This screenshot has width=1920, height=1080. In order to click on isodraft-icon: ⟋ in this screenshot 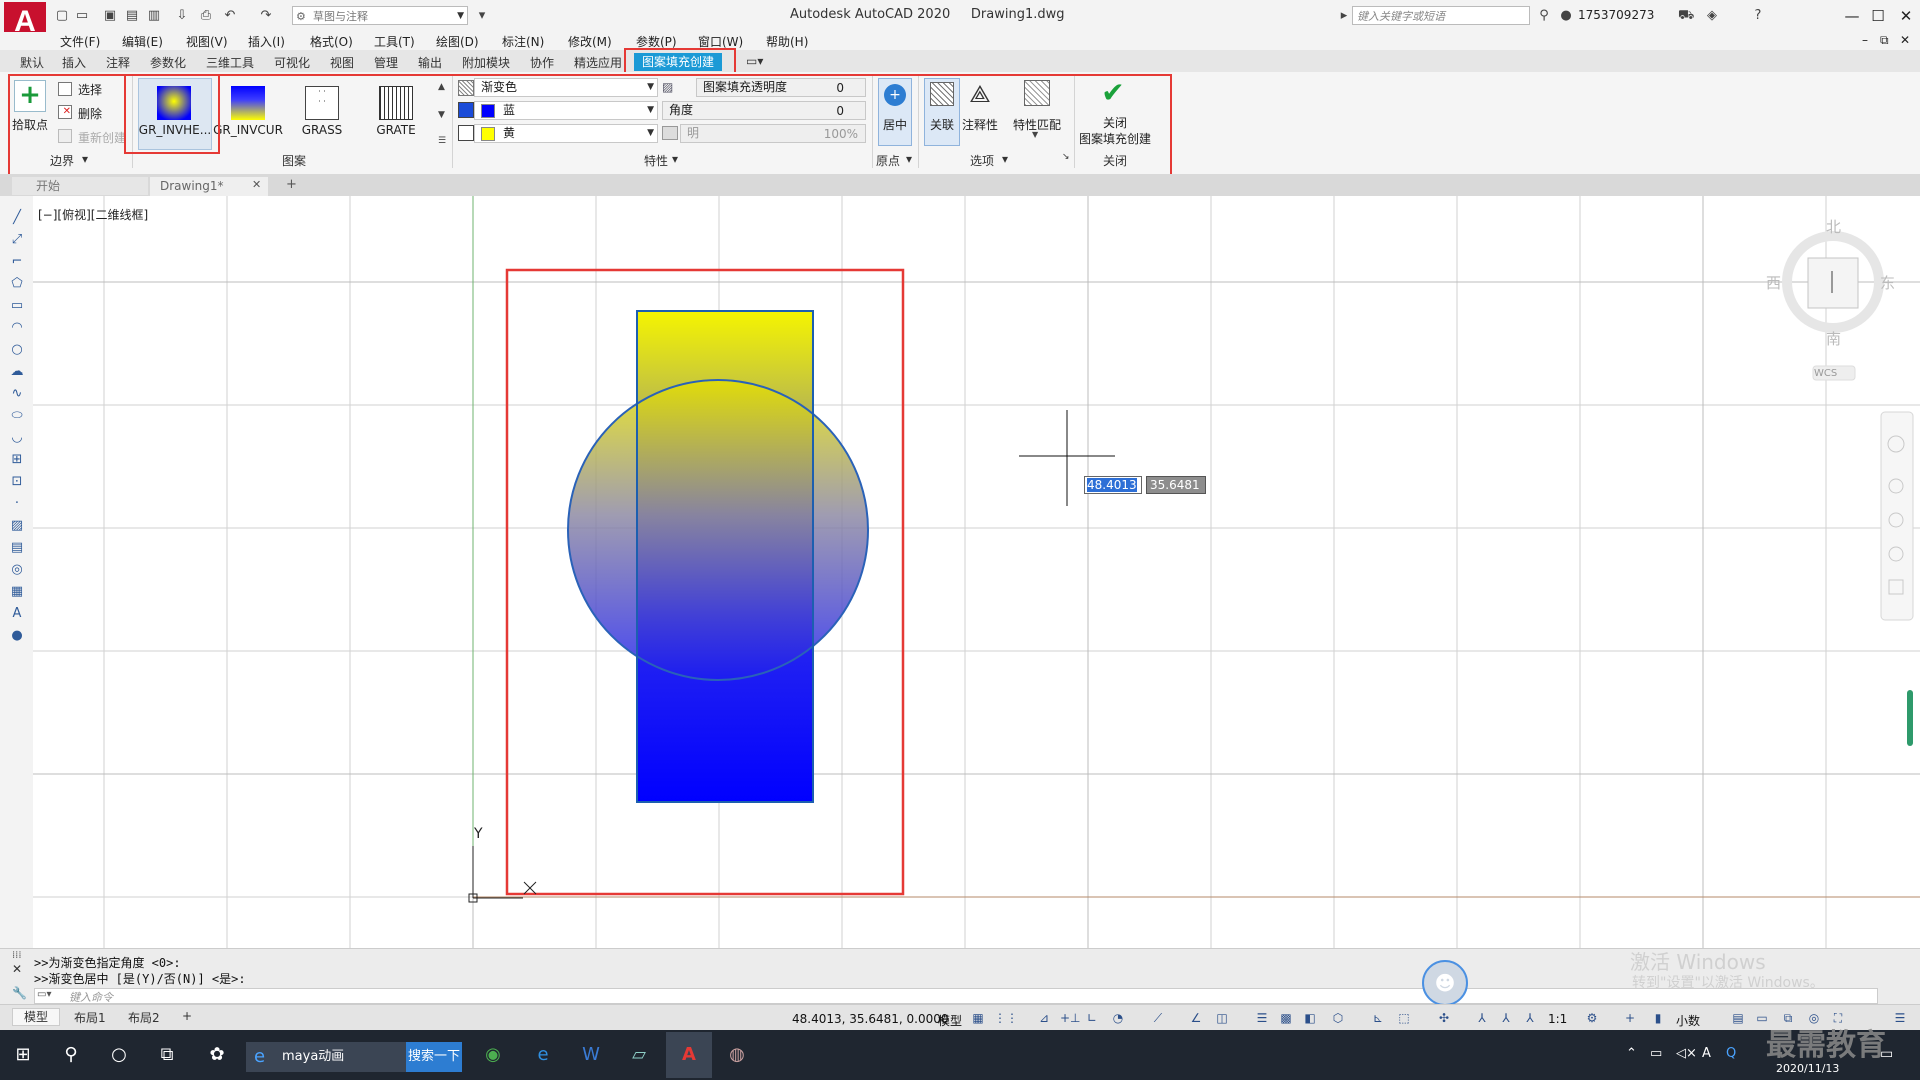, I will do `click(1158, 1018)`.